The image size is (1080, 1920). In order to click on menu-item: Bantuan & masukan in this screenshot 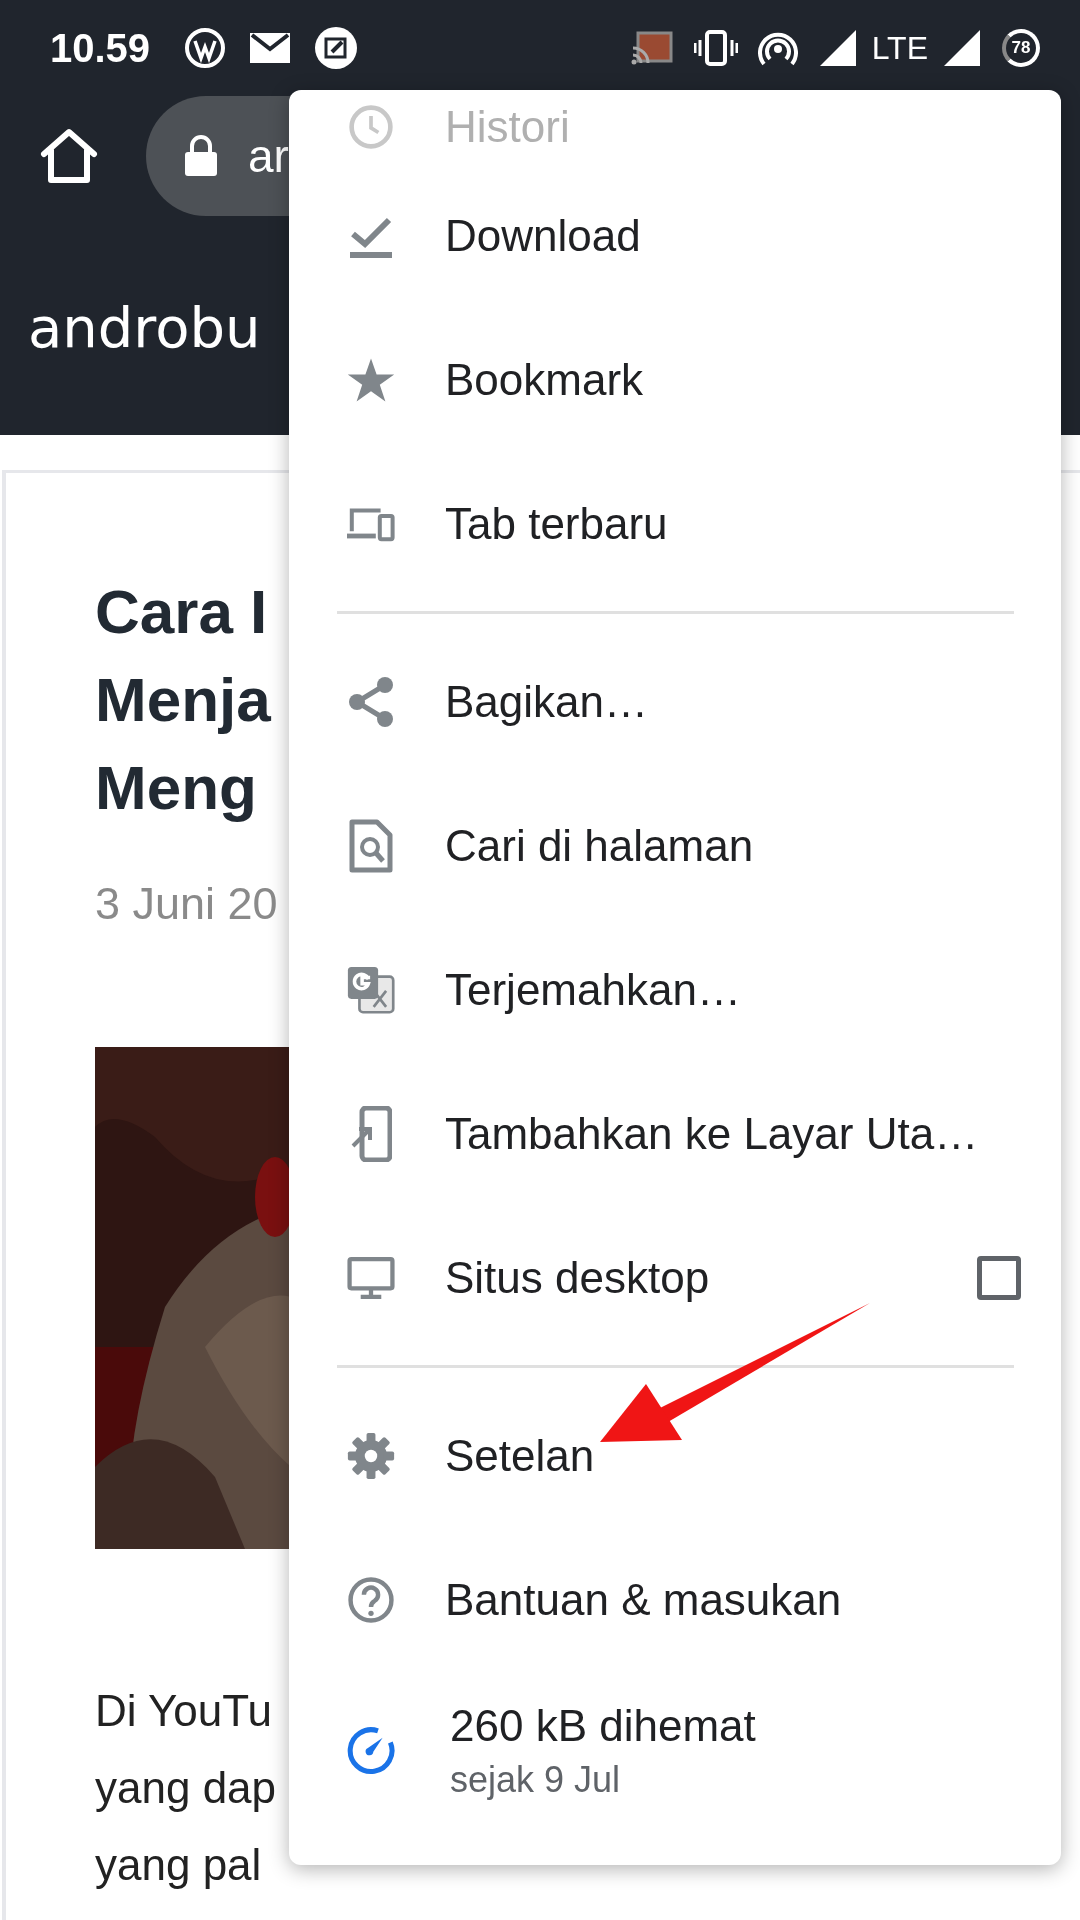, I will do `click(675, 1600)`.